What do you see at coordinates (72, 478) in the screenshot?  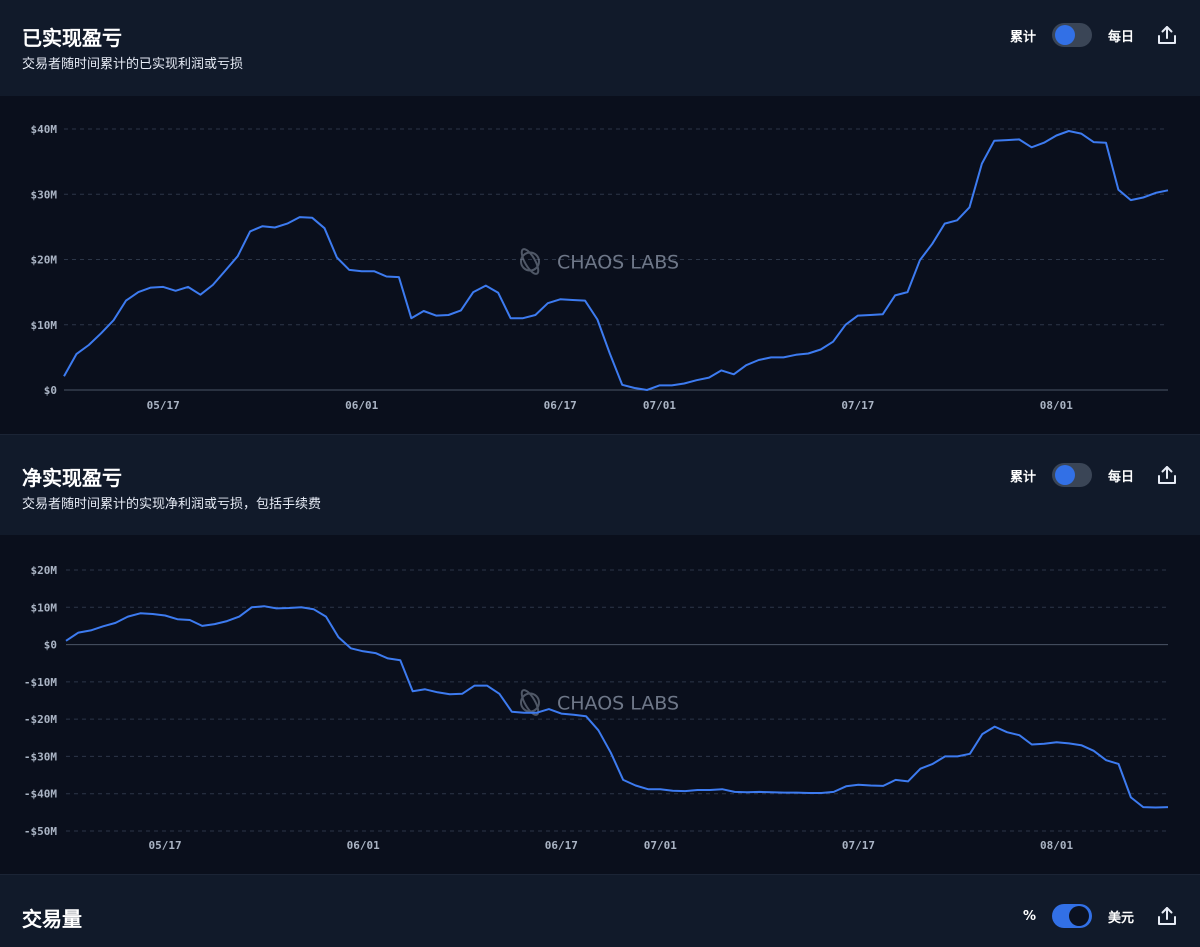 I see `panel-title: 净实现盈亏` at bounding box center [72, 478].